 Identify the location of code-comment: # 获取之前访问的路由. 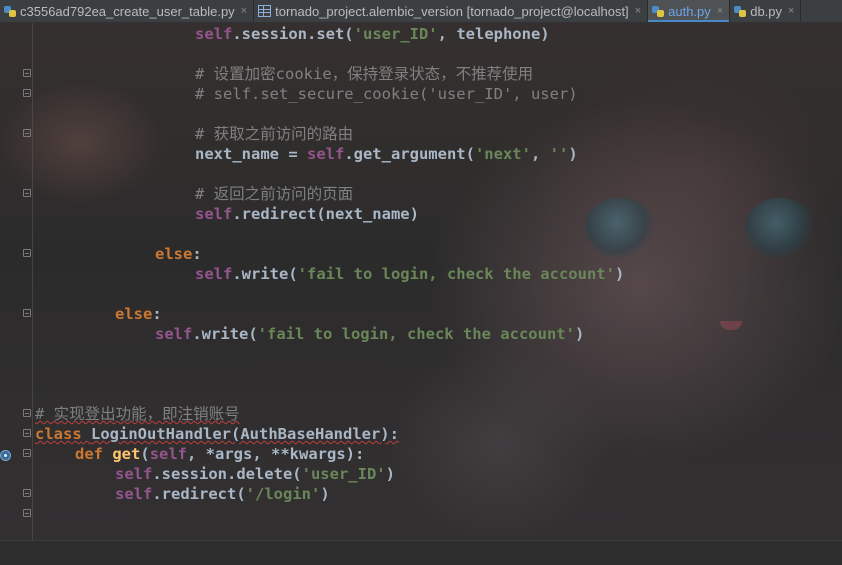
(274, 134).